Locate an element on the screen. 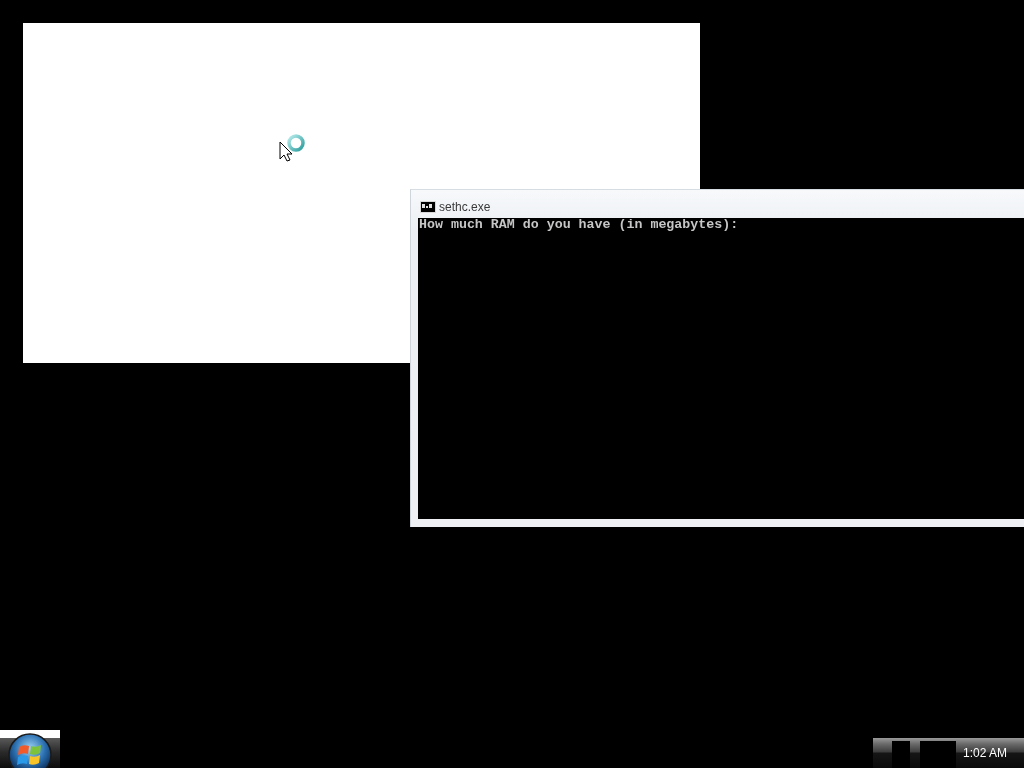 Image resolution: width=1024 pixels, height=768 pixels. clock: 1:02 AM is located at coordinates (985, 753).